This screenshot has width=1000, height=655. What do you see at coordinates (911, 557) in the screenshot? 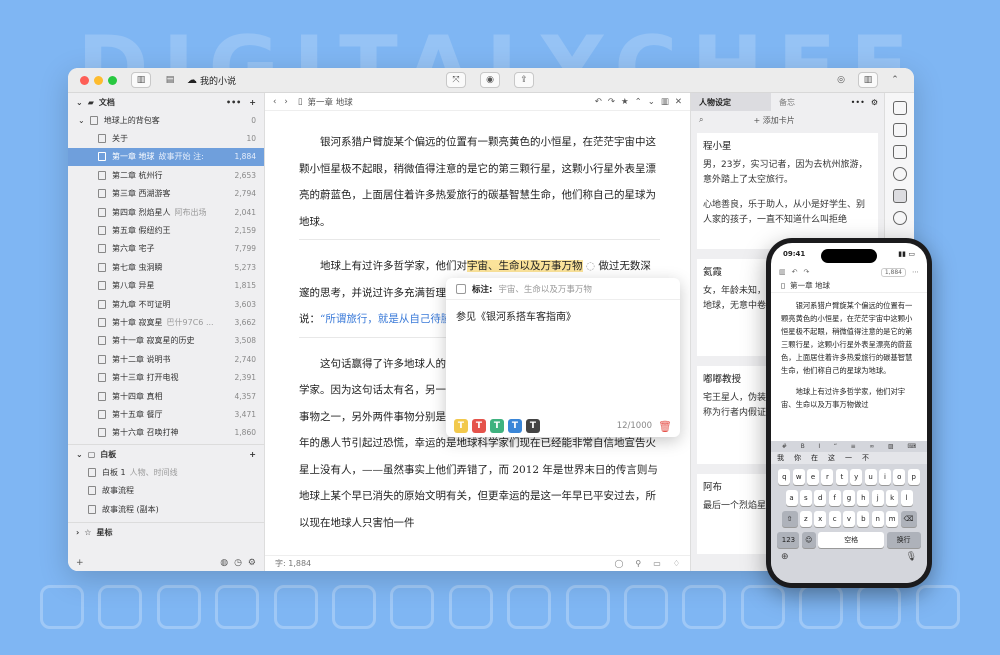
I see `microphone-icon: 🎙` at bounding box center [911, 557].